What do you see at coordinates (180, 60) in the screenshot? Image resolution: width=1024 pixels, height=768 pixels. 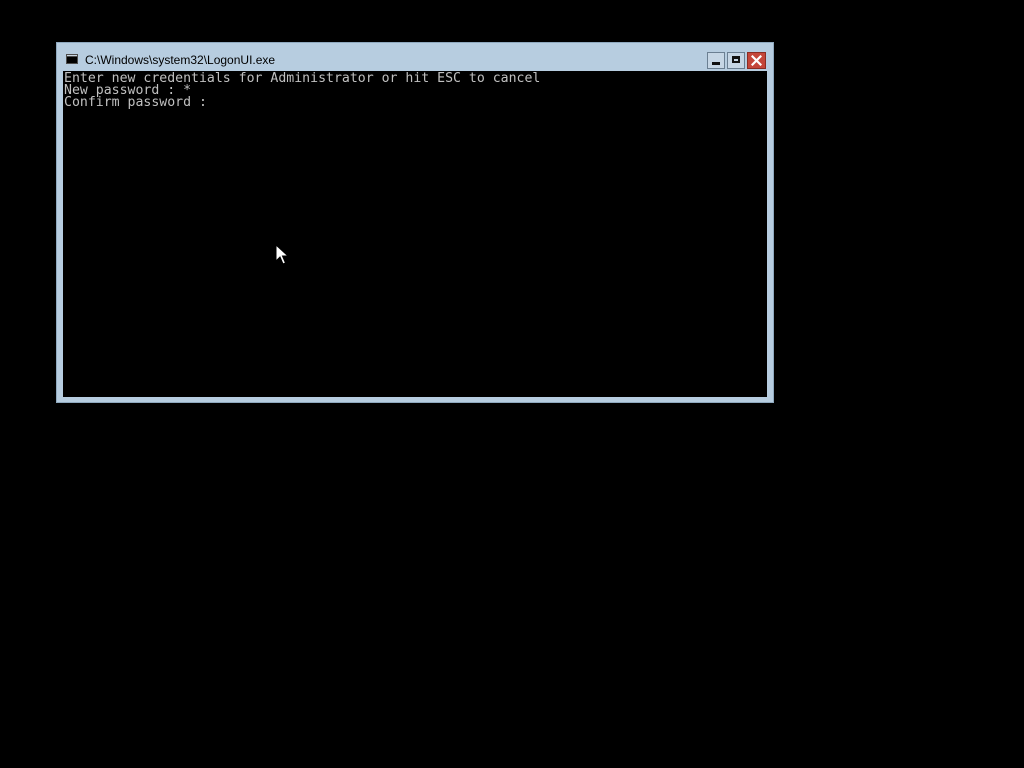 I see `window-title: C:\Windows\system32\LogonUI.exe` at bounding box center [180, 60].